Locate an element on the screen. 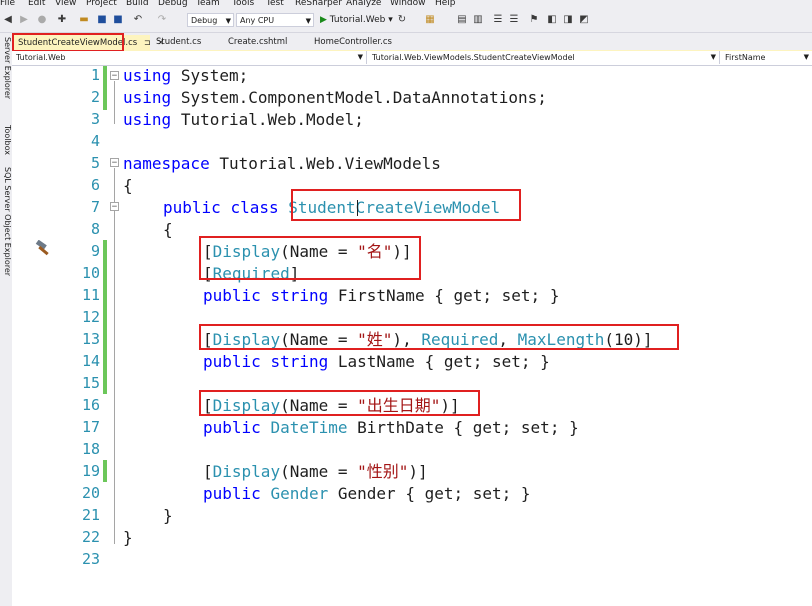 This screenshot has width=812, height=606. code-line-6: { is located at coordinates (128, 185).